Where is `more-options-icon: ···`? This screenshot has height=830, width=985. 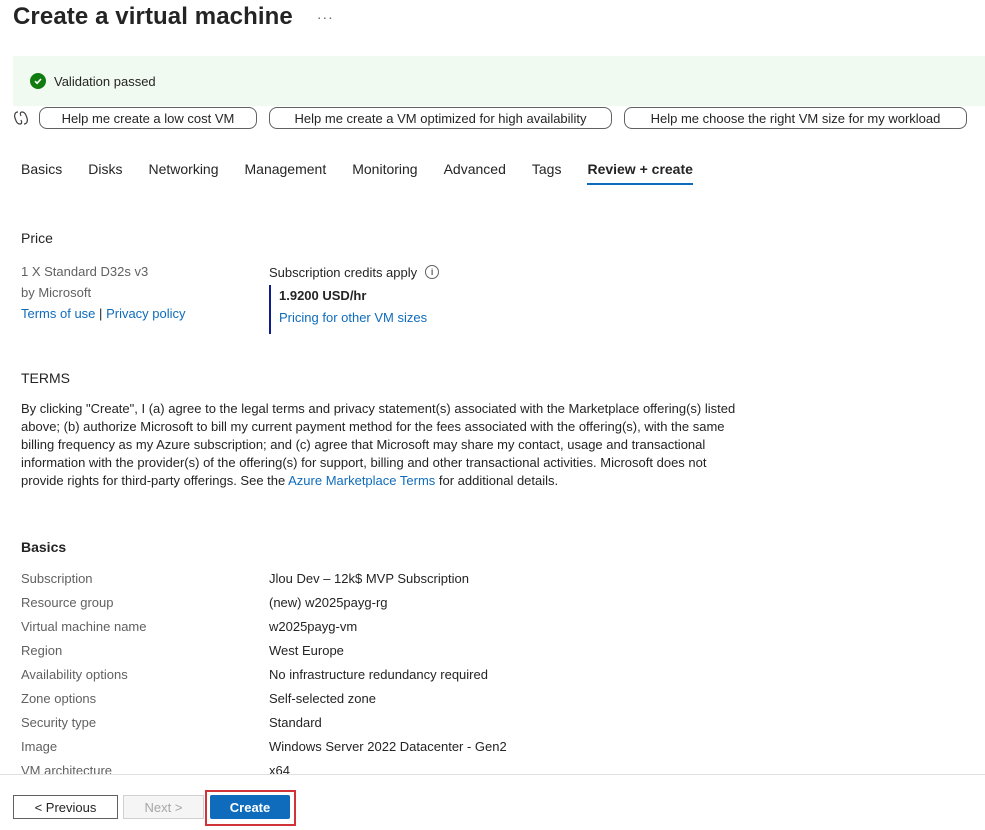
more-options-icon: ··· is located at coordinates (325, 17).